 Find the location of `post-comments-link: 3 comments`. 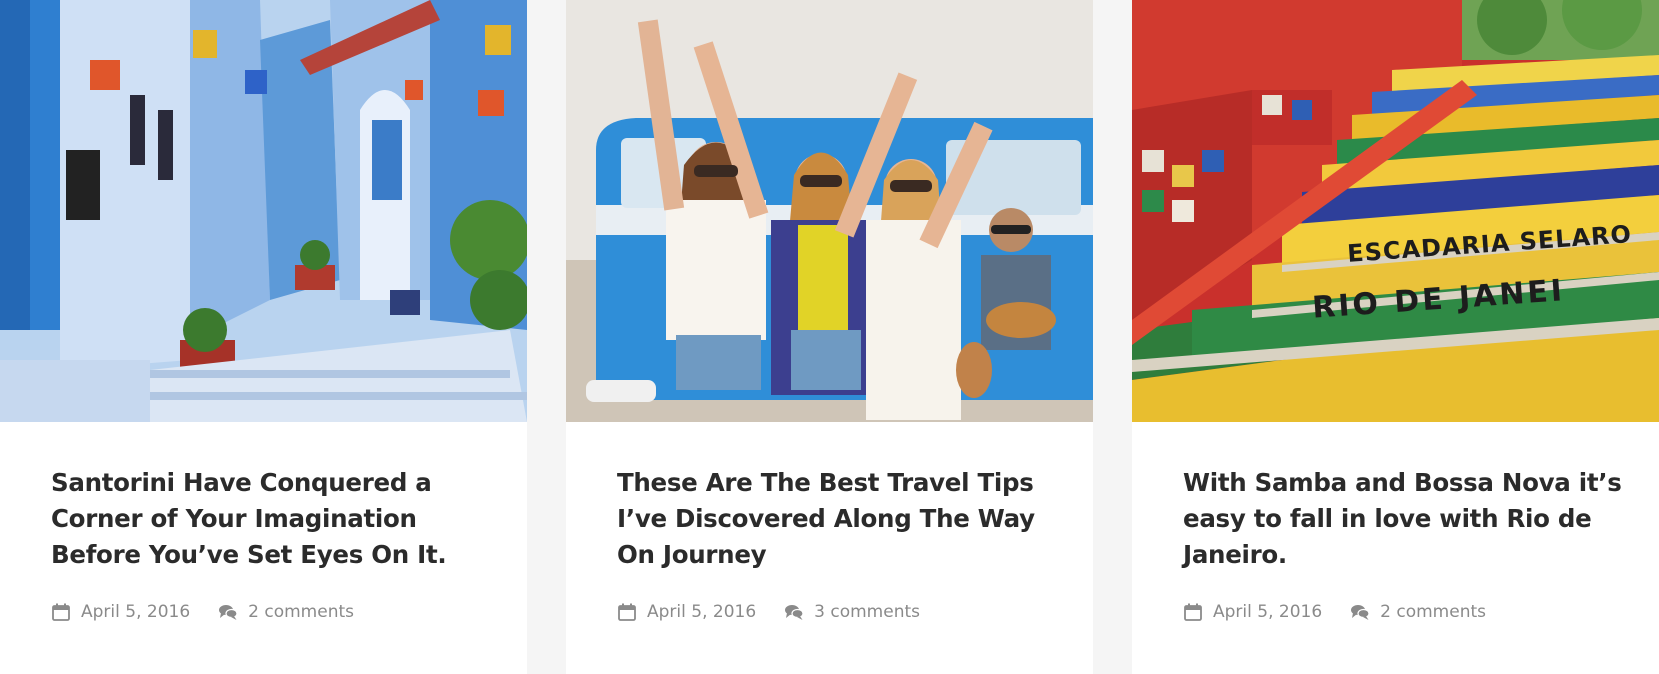

post-comments-link: 3 comments is located at coordinates (852, 612).